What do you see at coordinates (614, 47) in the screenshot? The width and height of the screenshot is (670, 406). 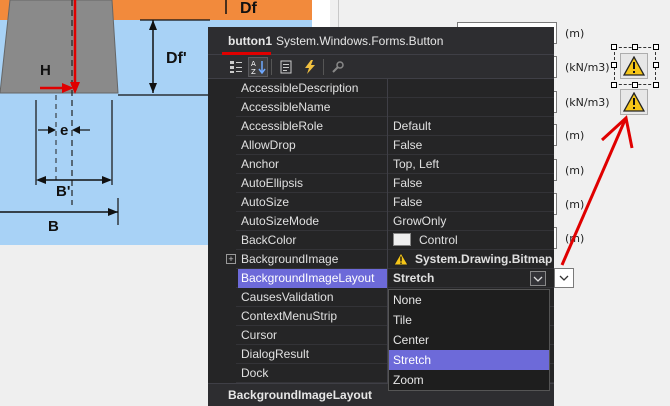 I see `resize-handle-tl` at bounding box center [614, 47].